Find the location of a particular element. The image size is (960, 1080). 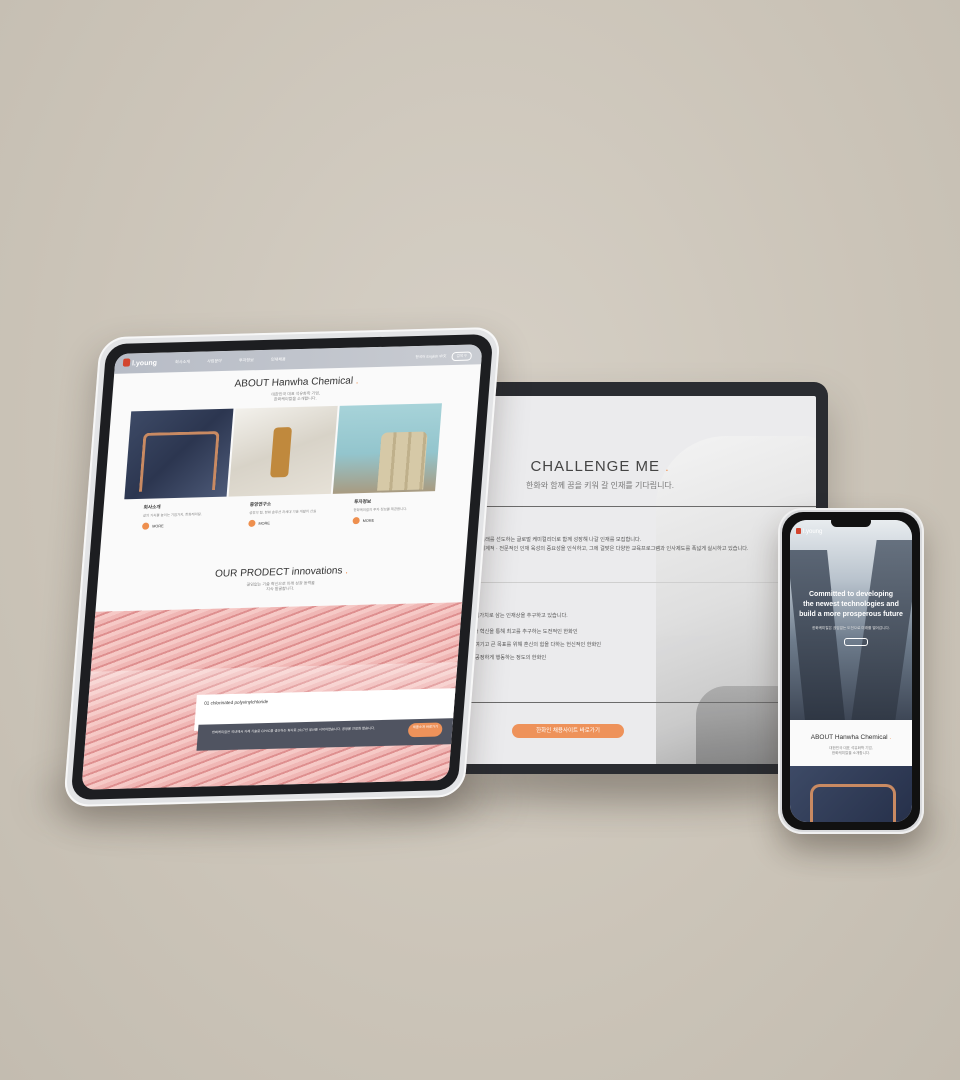

card-desc: 삶의 가치를 높이는 기업가치, 한화케미칼. is located at coordinates (172, 515).